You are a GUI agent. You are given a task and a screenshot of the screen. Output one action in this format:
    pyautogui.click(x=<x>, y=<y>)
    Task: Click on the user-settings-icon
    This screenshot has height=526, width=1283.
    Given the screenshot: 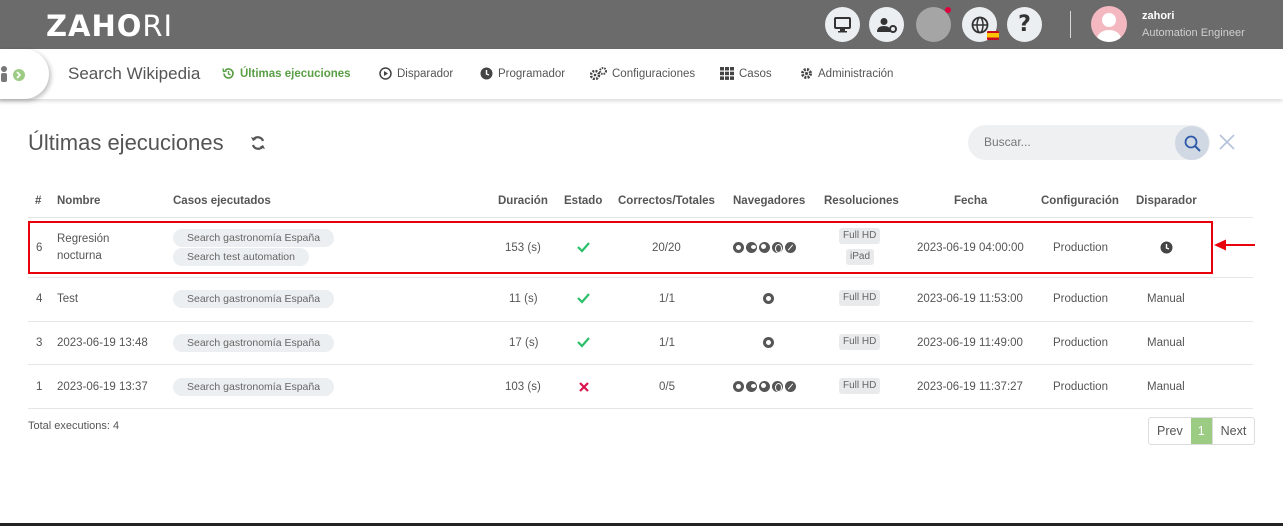 What is the action you would take?
    pyautogui.click(x=886, y=24)
    